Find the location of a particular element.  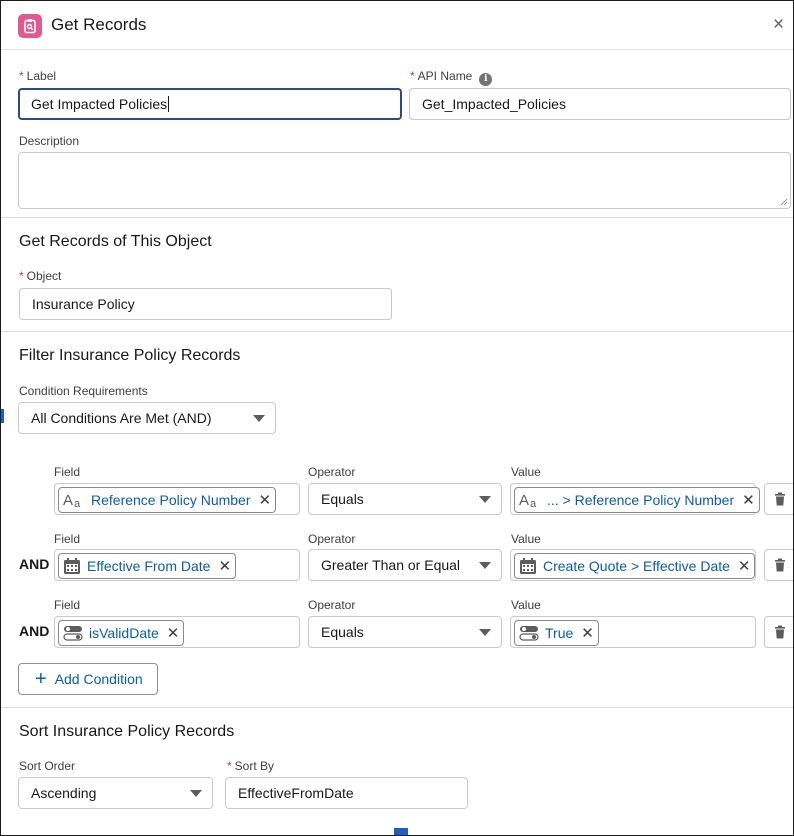

object-field-label: * Object is located at coordinates (40, 276).